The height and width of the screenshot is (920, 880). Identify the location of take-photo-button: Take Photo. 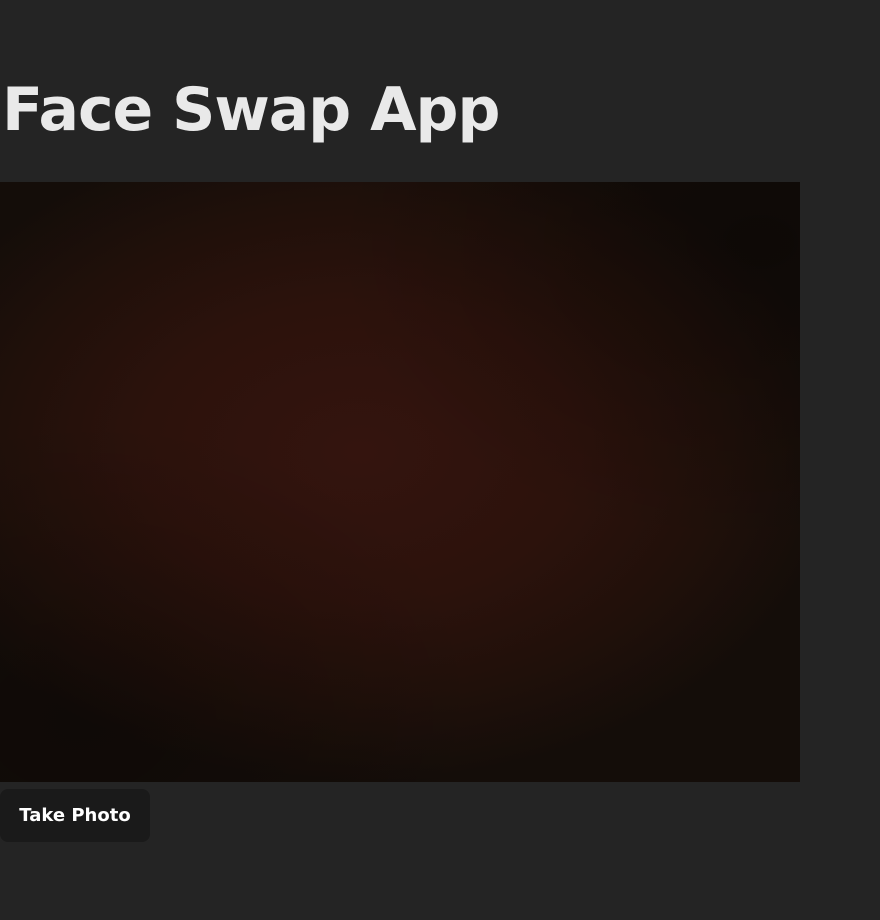
(75, 815).